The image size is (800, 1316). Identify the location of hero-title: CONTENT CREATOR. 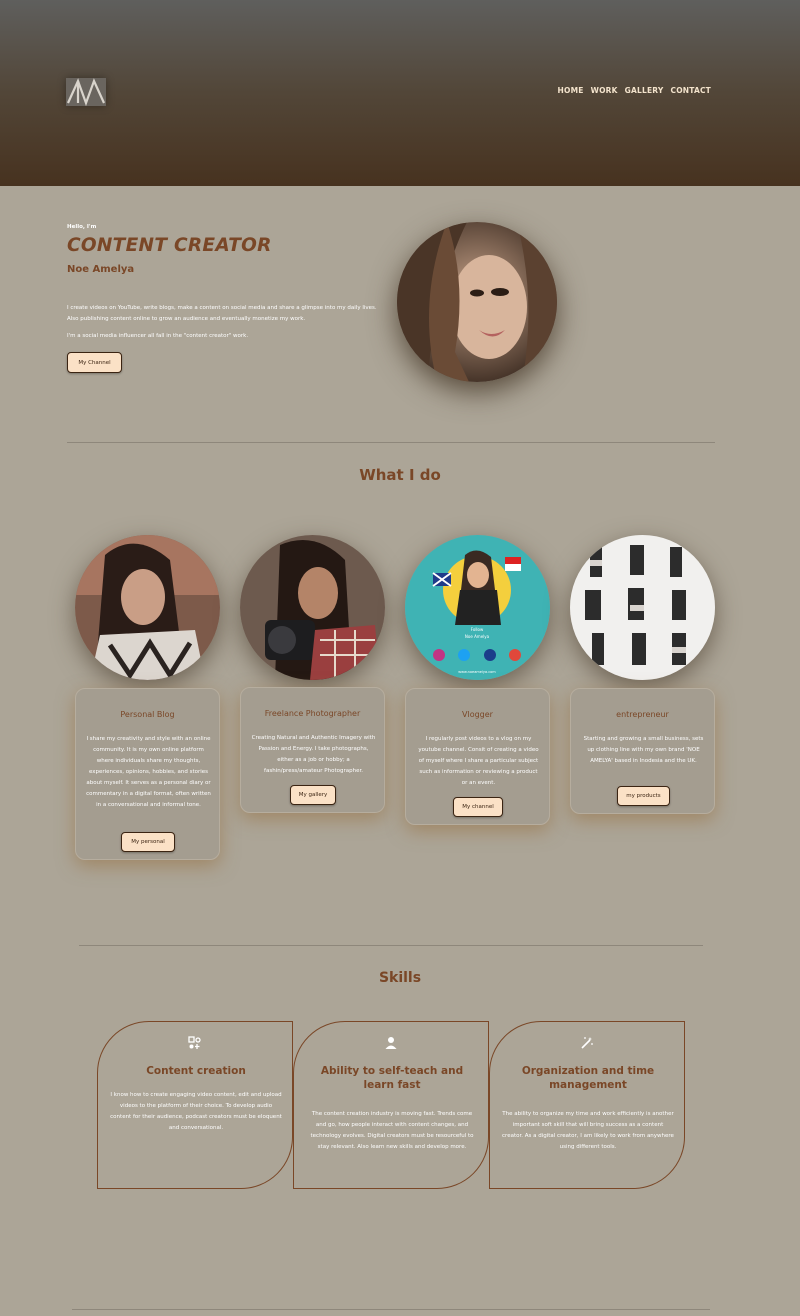
(169, 245).